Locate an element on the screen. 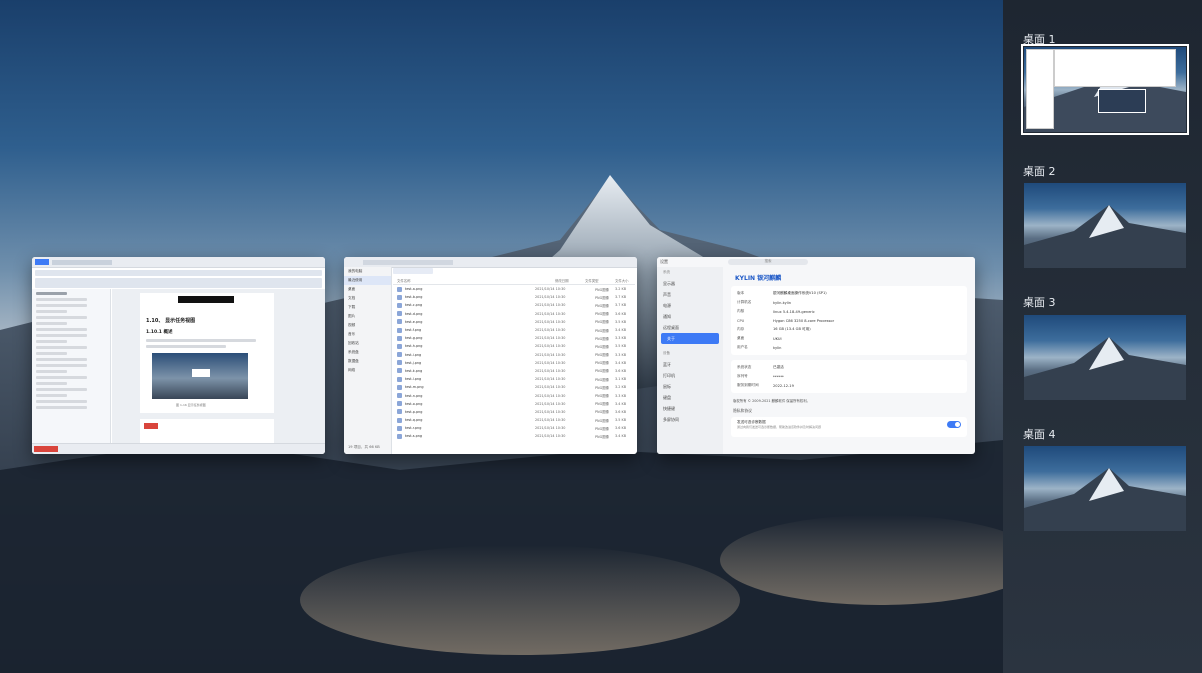 The height and width of the screenshot is (673, 1202). settings-sidebar-item: 电源 is located at coordinates (690, 305).